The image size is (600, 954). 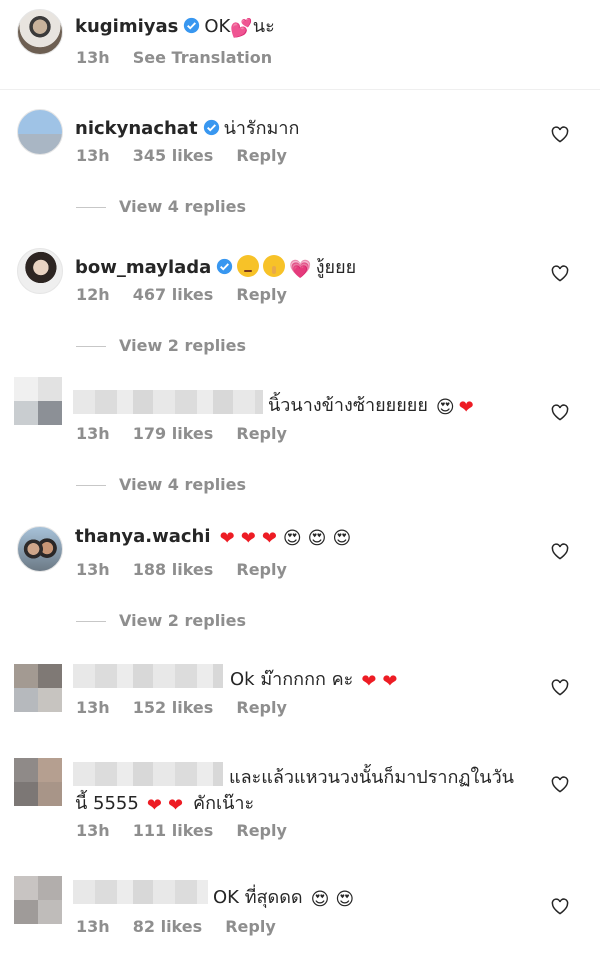 What do you see at coordinates (173, 830) in the screenshot?
I see `likes-count: 111 likes` at bounding box center [173, 830].